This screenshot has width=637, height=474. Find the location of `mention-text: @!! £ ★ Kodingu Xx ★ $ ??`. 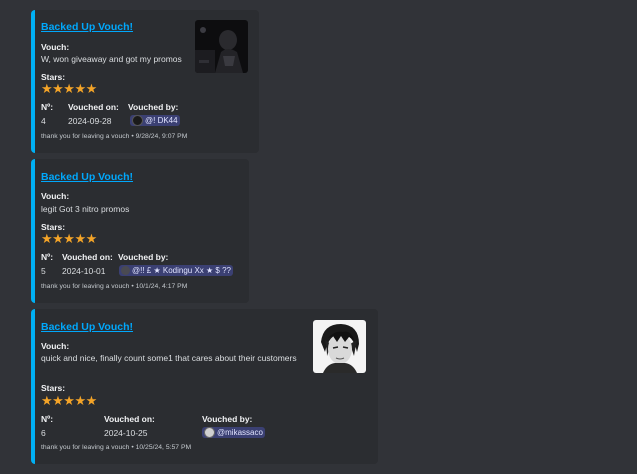

mention-text: @!! £ ★ Kodingu Xx ★ $ ?? is located at coordinates (181, 270).